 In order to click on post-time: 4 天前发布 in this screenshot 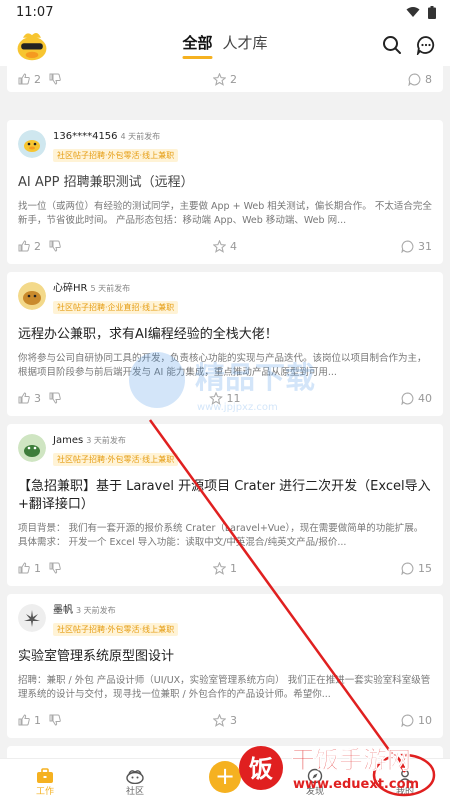, I will do `click(140, 136)`.